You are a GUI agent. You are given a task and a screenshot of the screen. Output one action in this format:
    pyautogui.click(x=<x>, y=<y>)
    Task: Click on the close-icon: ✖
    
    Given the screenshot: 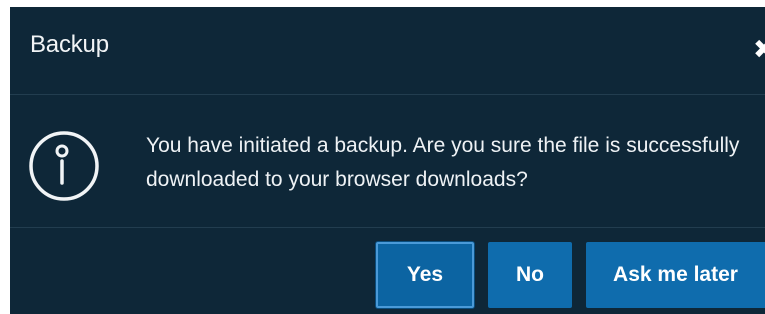 What is the action you would take?
    pyautogui.click(x=759, y=49)
    